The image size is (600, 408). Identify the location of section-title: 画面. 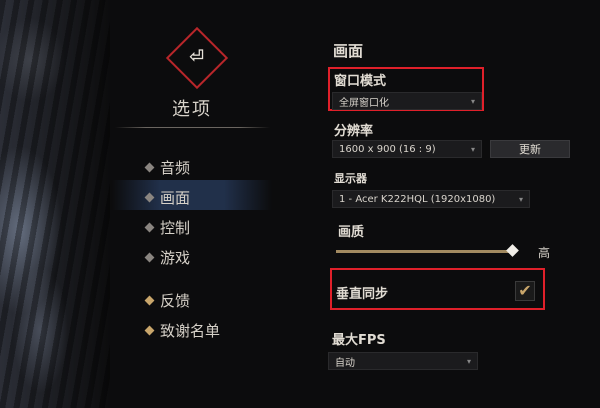
(348, 51).